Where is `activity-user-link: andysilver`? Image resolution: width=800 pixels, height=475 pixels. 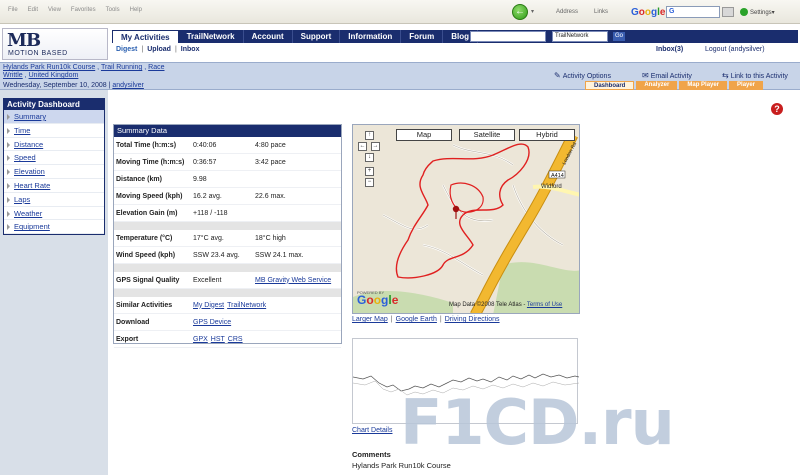
activity-user-link: andysilver is located at coordinates (128, 85).